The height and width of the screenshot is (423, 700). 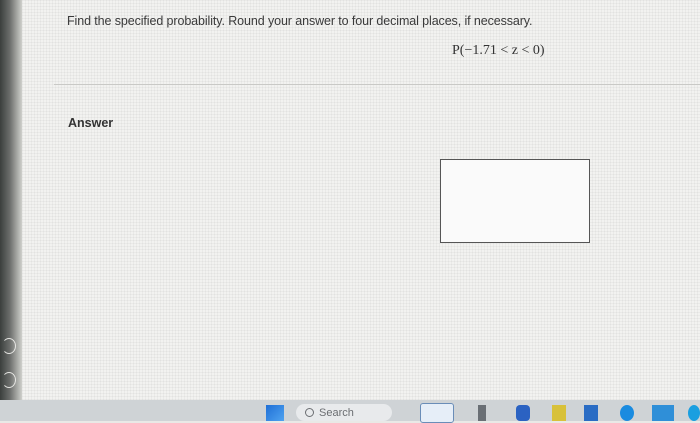 I want to click on search-icon, so click(x=309, y=412).